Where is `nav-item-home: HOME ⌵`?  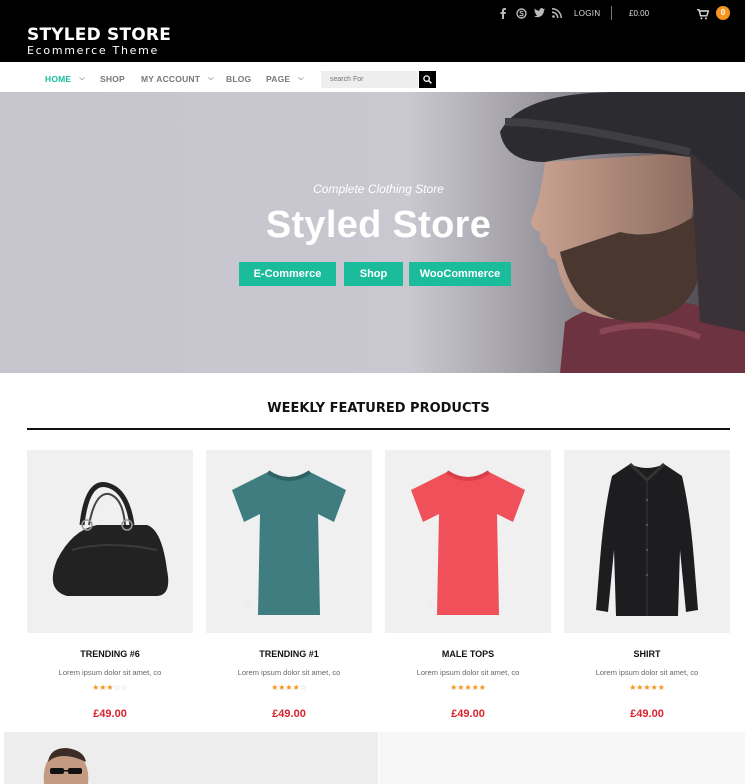
nav-item-home: HOME ⌵ is located at coordinates (65, 79).